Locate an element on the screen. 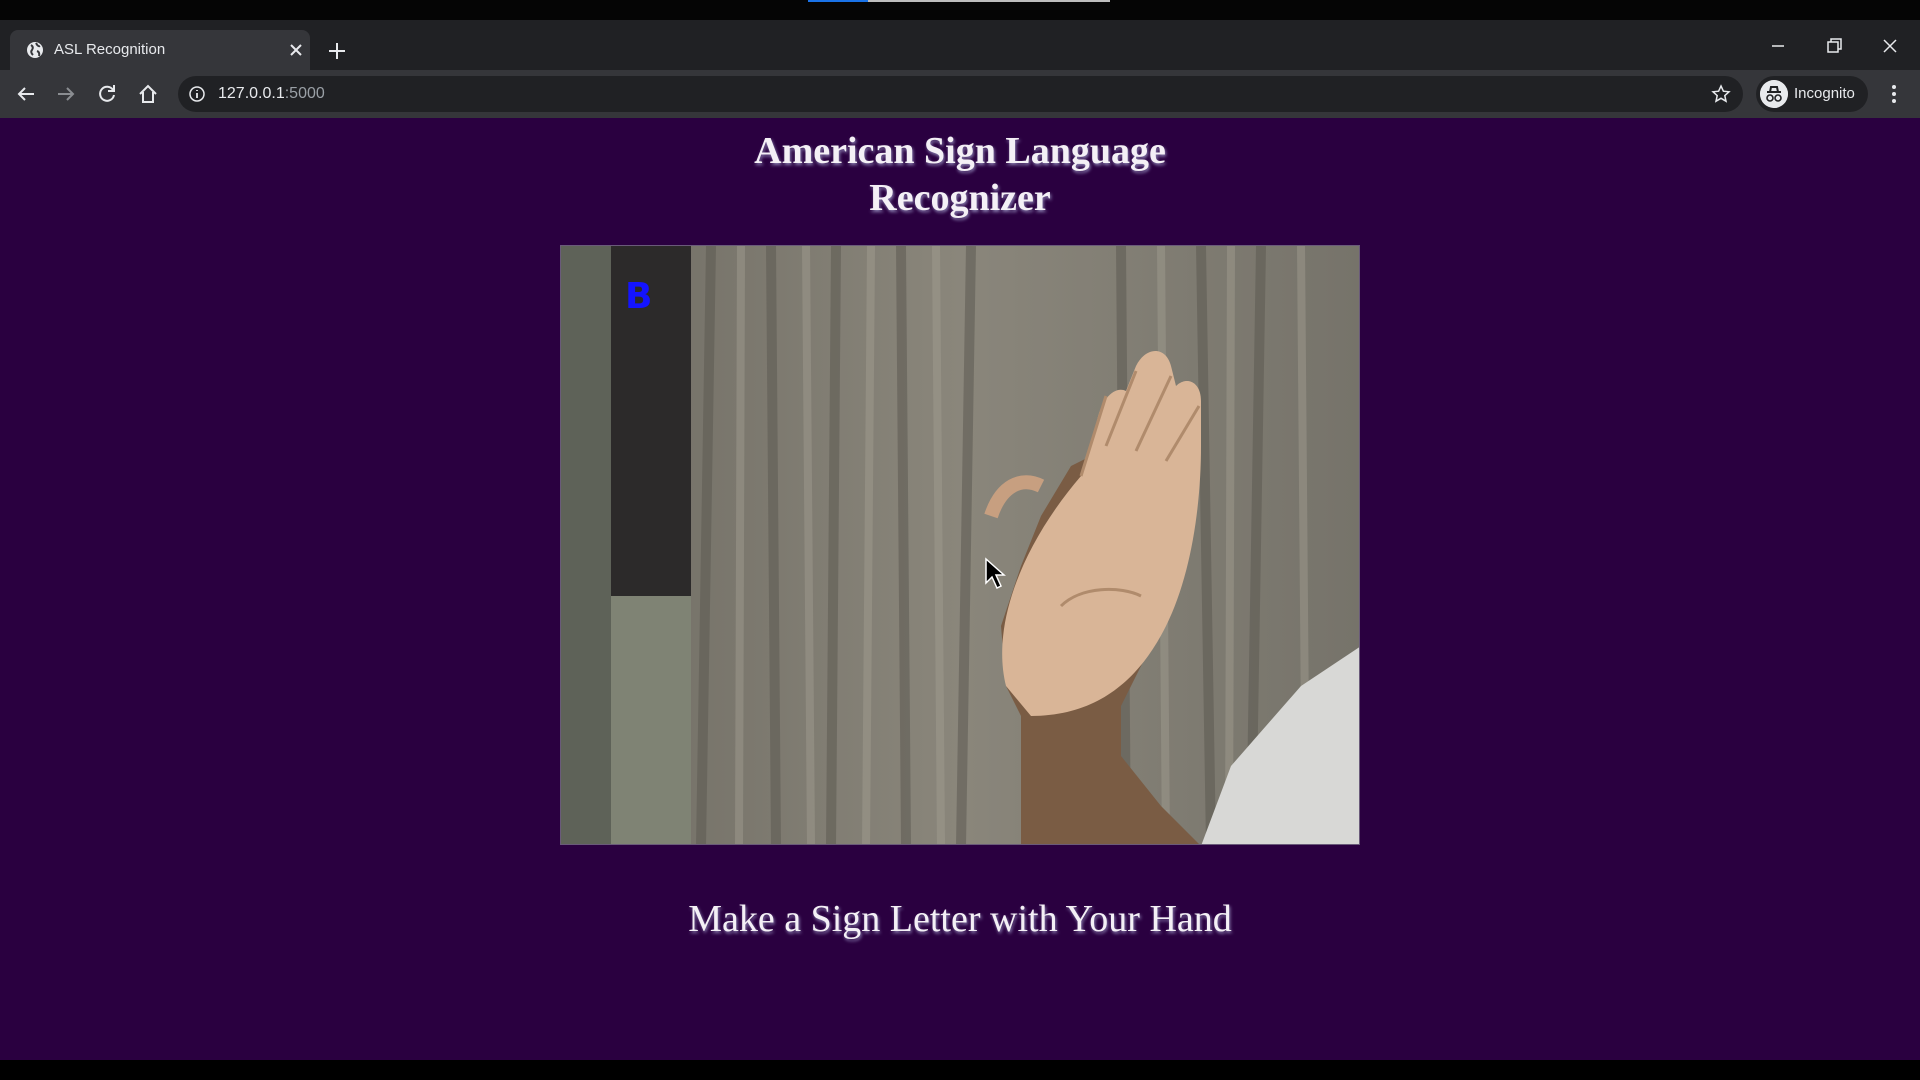  window-bottom-strip is located at coordinates (960, 1070).